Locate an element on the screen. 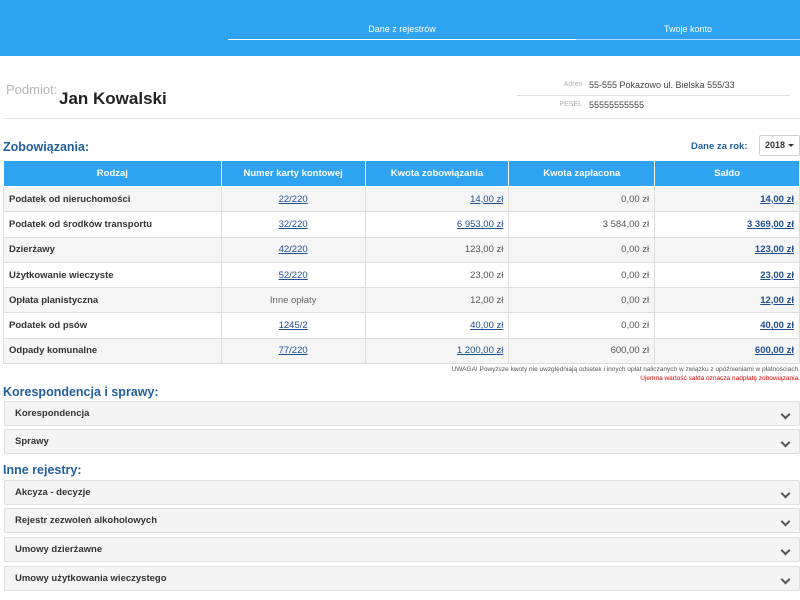 This screenshot has height=600, width=800. balance-link: 14,00 zł is located at coordinates (777, 199).